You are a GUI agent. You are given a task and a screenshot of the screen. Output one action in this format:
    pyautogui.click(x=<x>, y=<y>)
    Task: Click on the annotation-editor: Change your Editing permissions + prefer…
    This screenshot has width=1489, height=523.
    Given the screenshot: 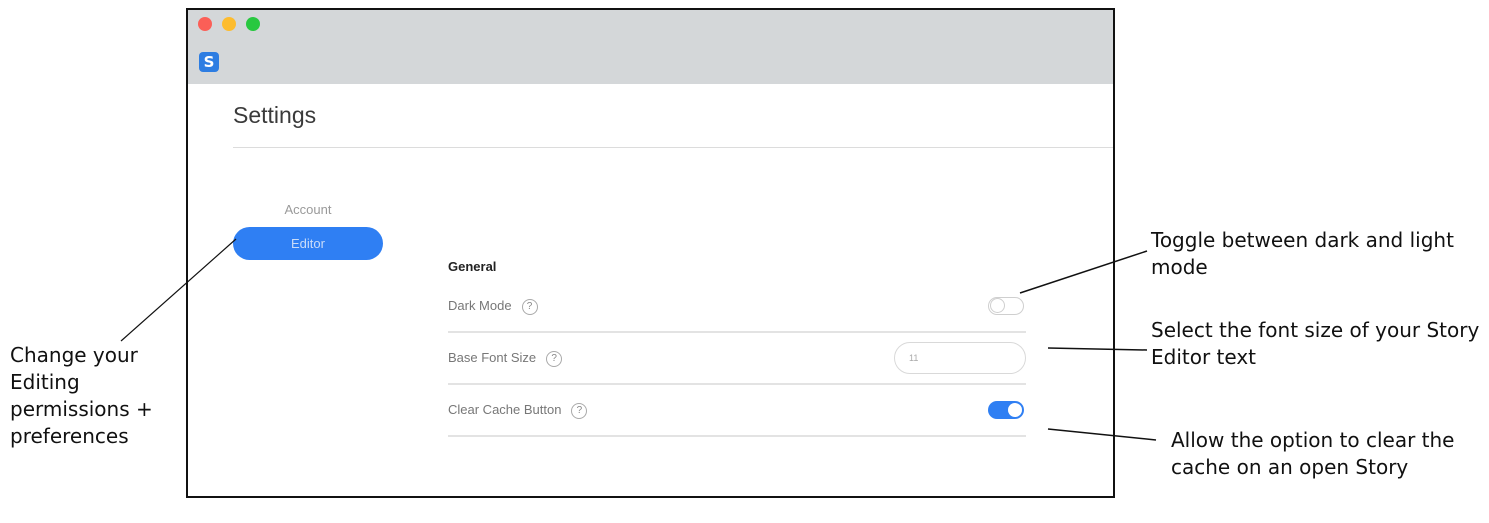 What is the action you would take?
    pyautogui.click(x=81, y=395)
    